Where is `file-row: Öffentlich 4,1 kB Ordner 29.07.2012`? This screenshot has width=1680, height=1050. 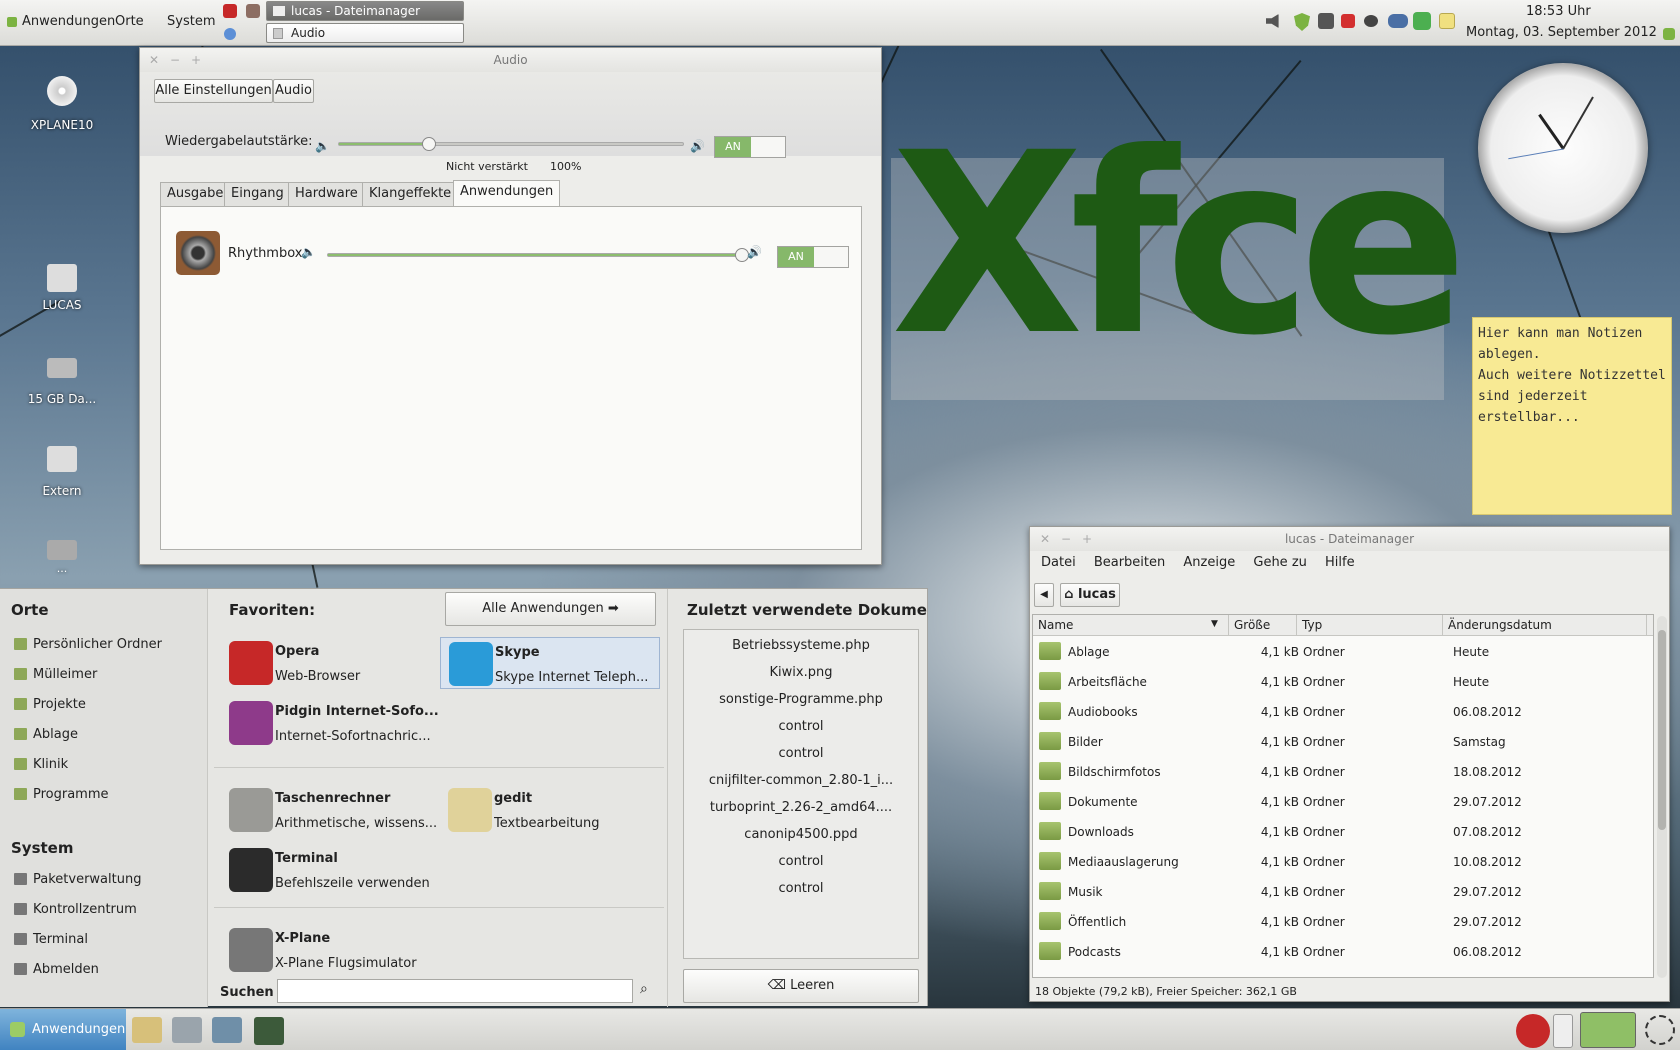
file-row: Öffentlich 4,1 kB Ordner 29.07.2012 is located at coordinates (1341, 921).